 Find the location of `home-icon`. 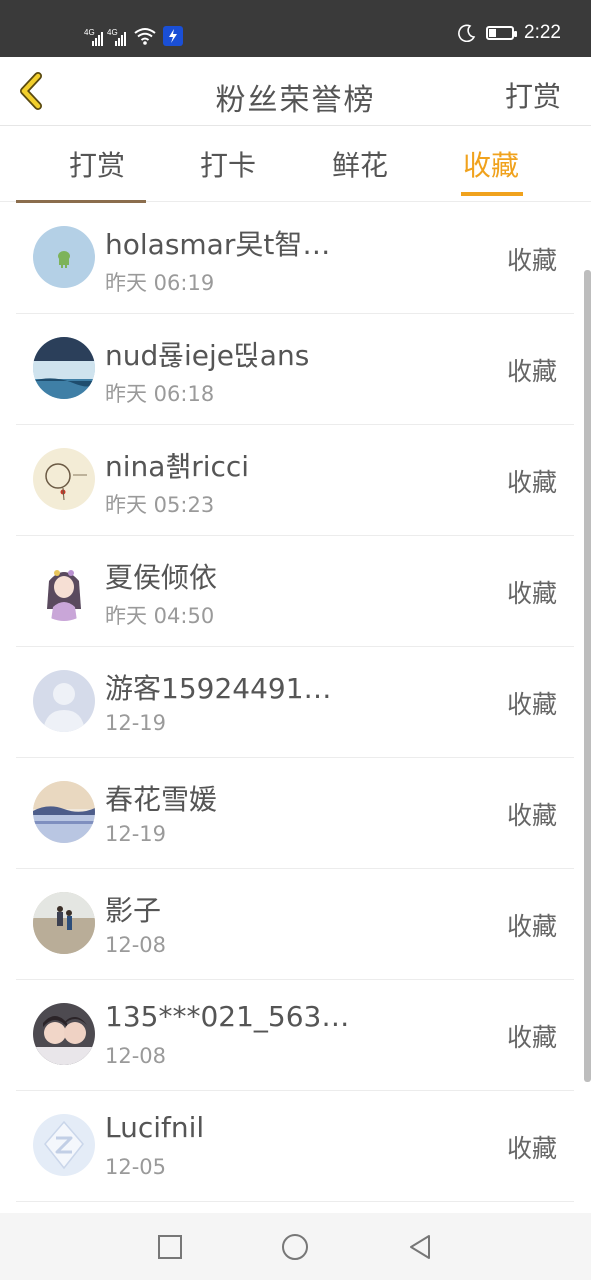

home-icon is located at coordinates (295, 1247).